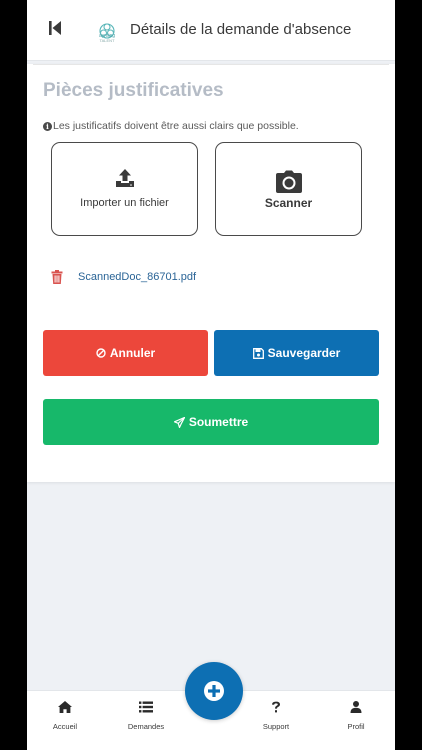 Image resolution: width=422 pixels, height=750 pixels. Describe the element at coordinates (211, 64) in the screenshot. I see `divider` at that location.